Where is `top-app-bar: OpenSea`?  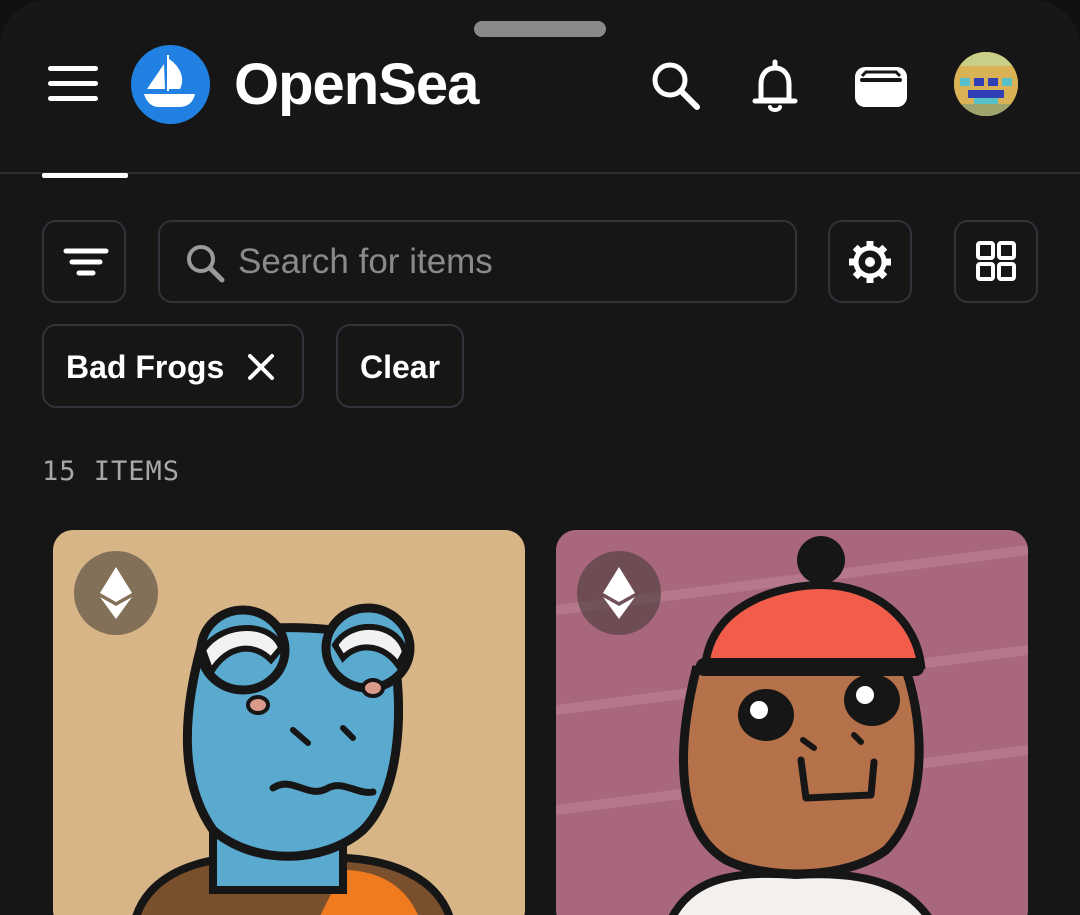 top-app-bar: OpenSea is located at coordinates (540, 86).